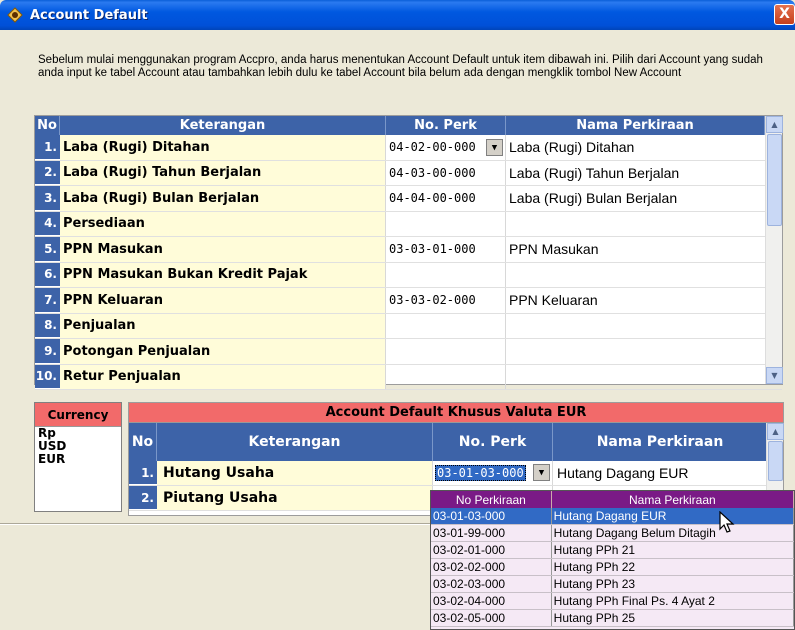  Describe the element at coordinates (446, 125) in the screenshot. I see `header-no-perk: No. Perk` at that location.